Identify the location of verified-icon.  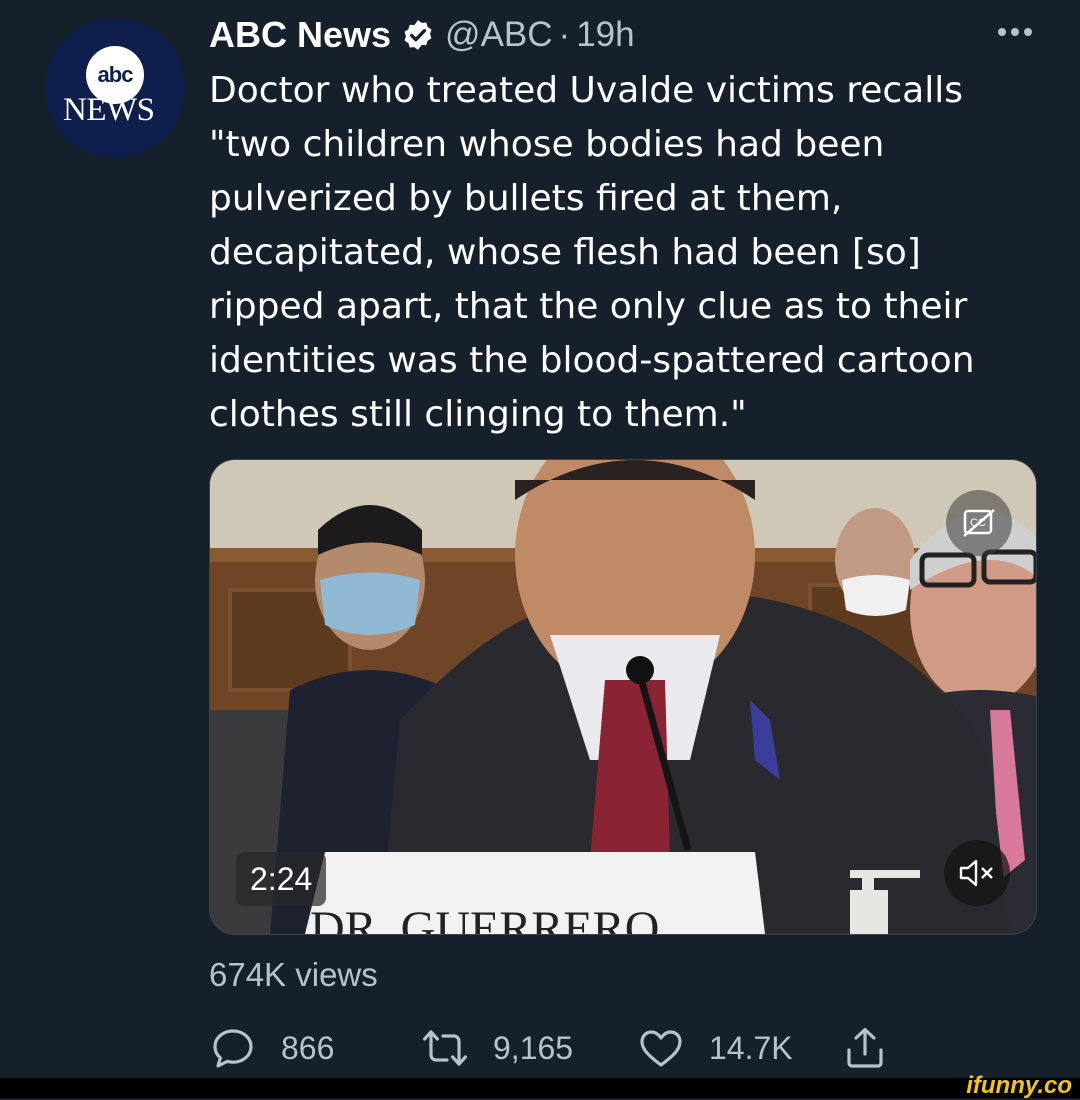
(418, 35).